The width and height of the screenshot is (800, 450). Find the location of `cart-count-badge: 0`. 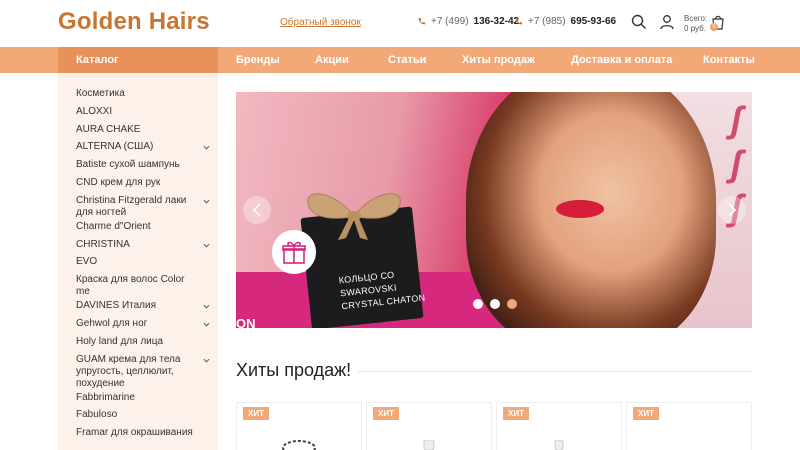

cart-count-badge: 0 is located at coordinates (714, 27).